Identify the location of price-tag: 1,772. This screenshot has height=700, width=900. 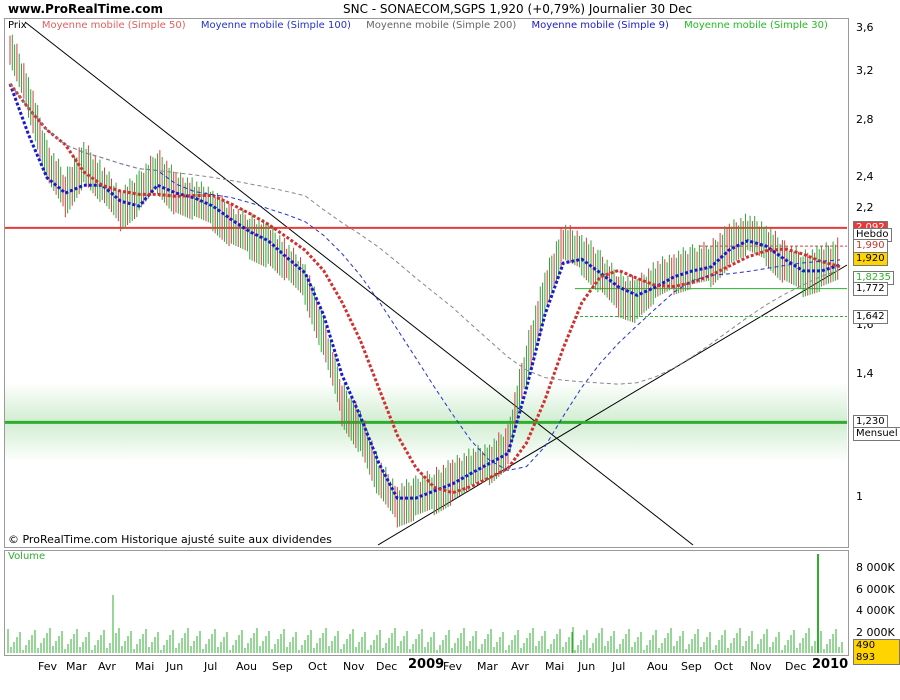
(870, 288).